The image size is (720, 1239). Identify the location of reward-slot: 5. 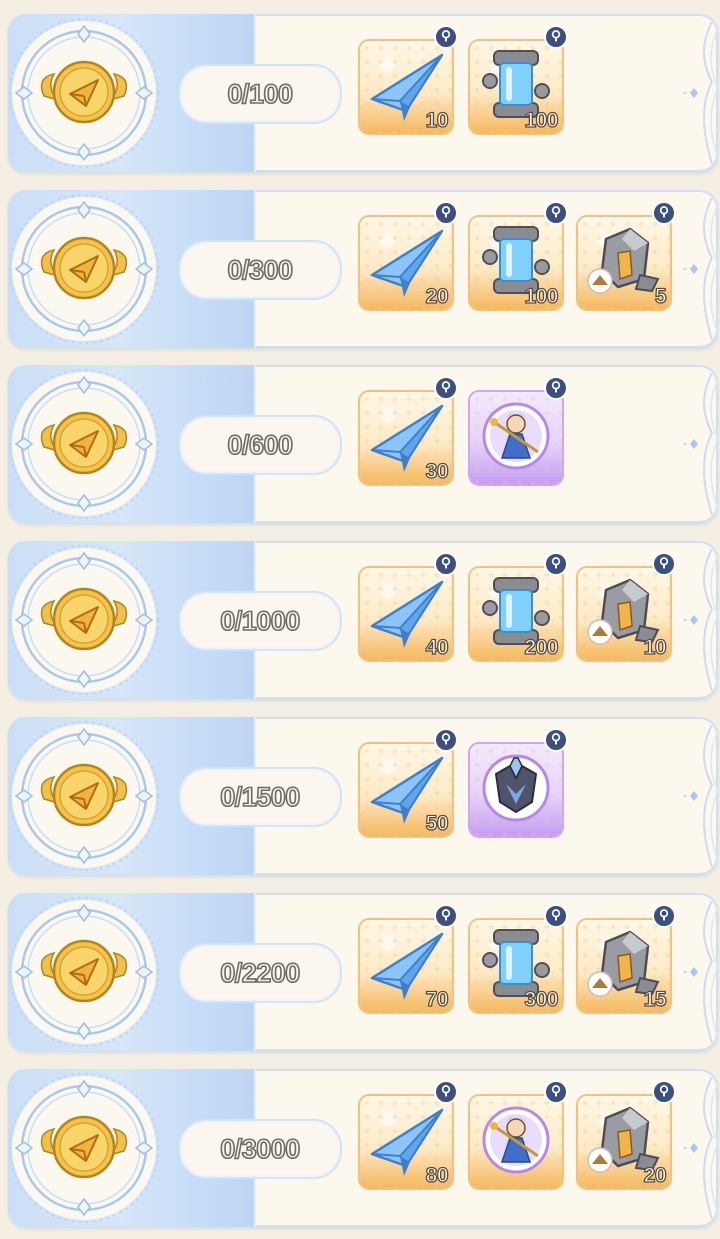
(628, 259).